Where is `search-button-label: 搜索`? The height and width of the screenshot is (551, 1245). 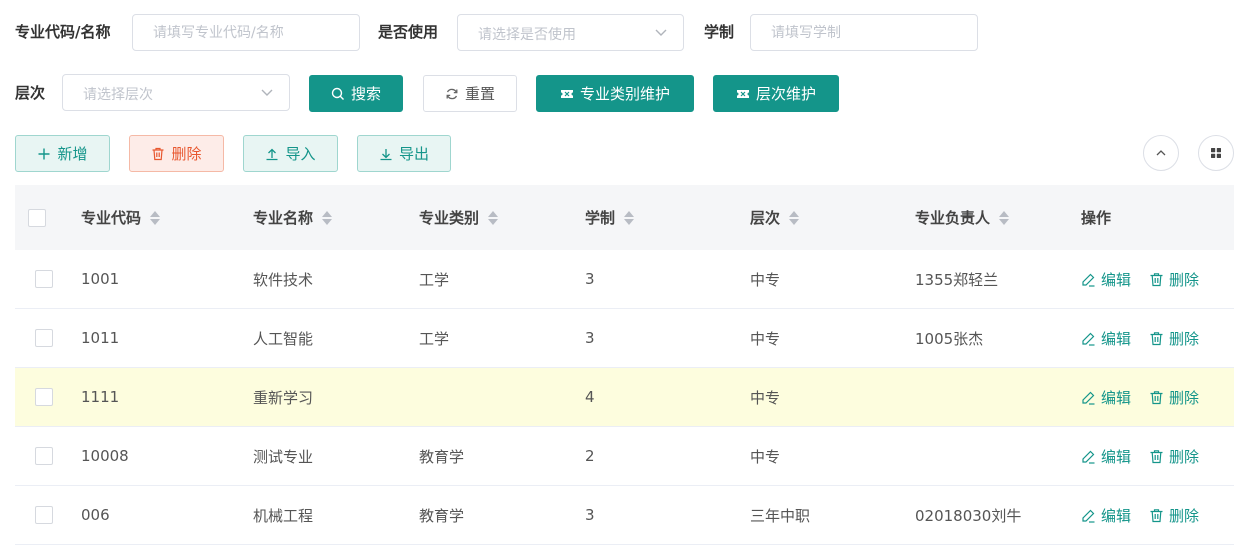
search-button-label: 搜索 is located at coordinates (365, 94).